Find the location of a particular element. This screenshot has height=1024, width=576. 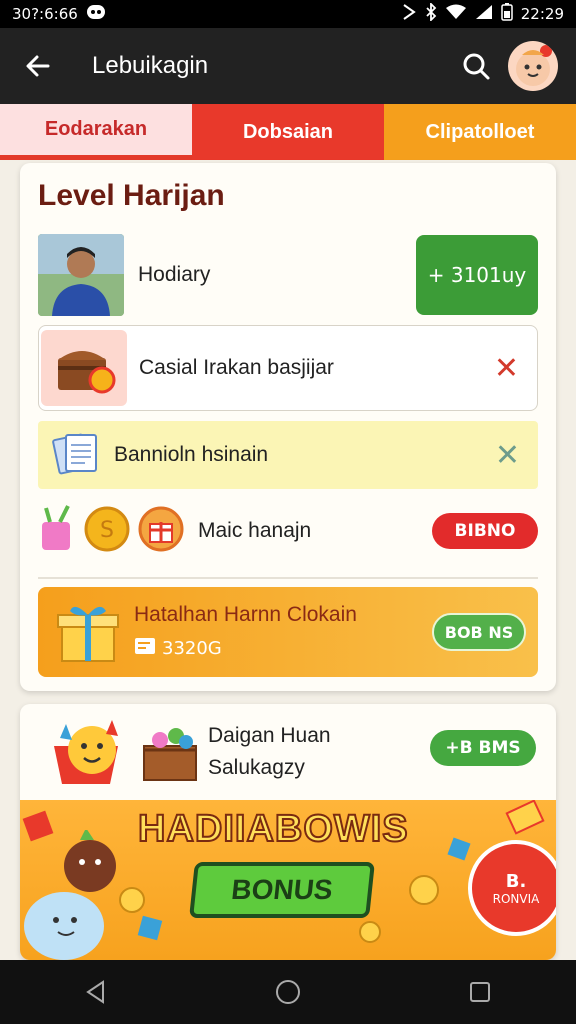

mascot-avatar-icon is located at coordinates (534, 65).